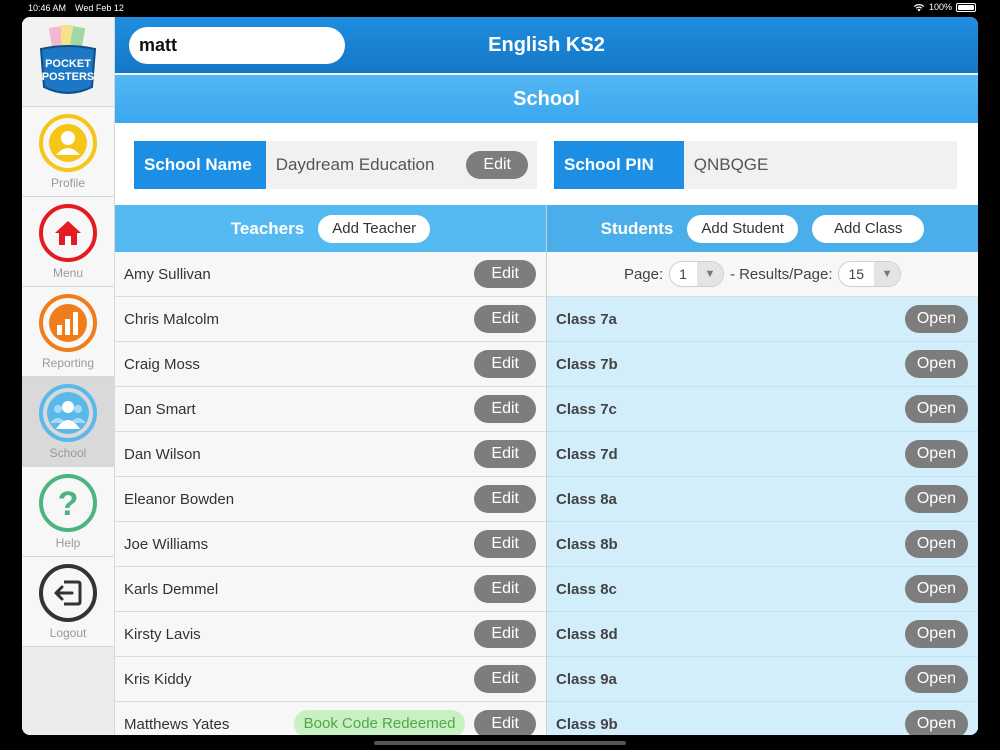 The image size is (1000, 750). What do you see at coordinates (330, 589) in the screenshot?
I see `teacher-row: Karls Demmel Edit` at bounding box center [330, 589].